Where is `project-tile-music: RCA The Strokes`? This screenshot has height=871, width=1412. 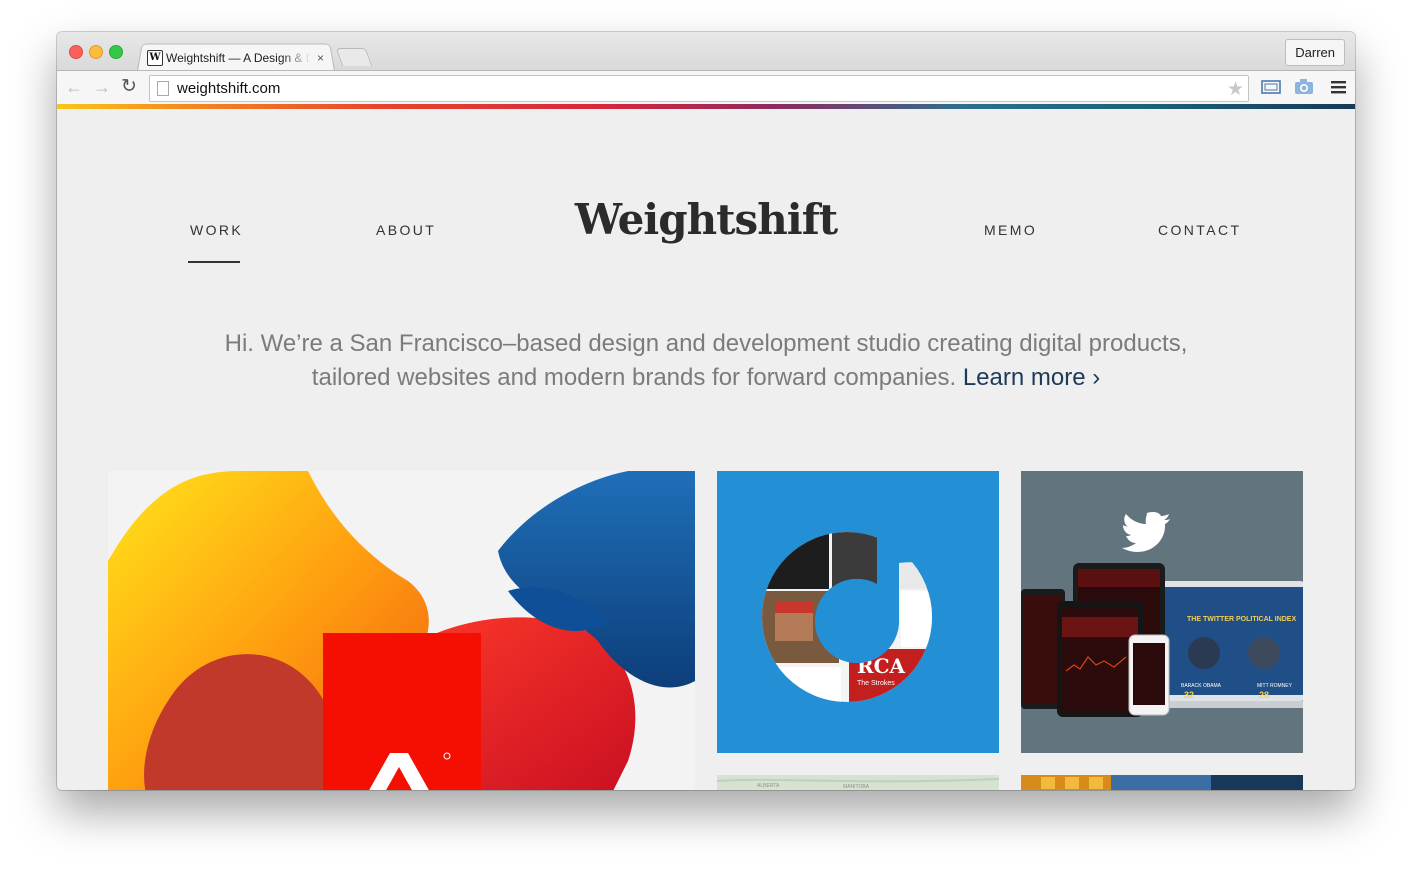 project-tile-music: RCA The Strokes is located at coordinates (858, 612).